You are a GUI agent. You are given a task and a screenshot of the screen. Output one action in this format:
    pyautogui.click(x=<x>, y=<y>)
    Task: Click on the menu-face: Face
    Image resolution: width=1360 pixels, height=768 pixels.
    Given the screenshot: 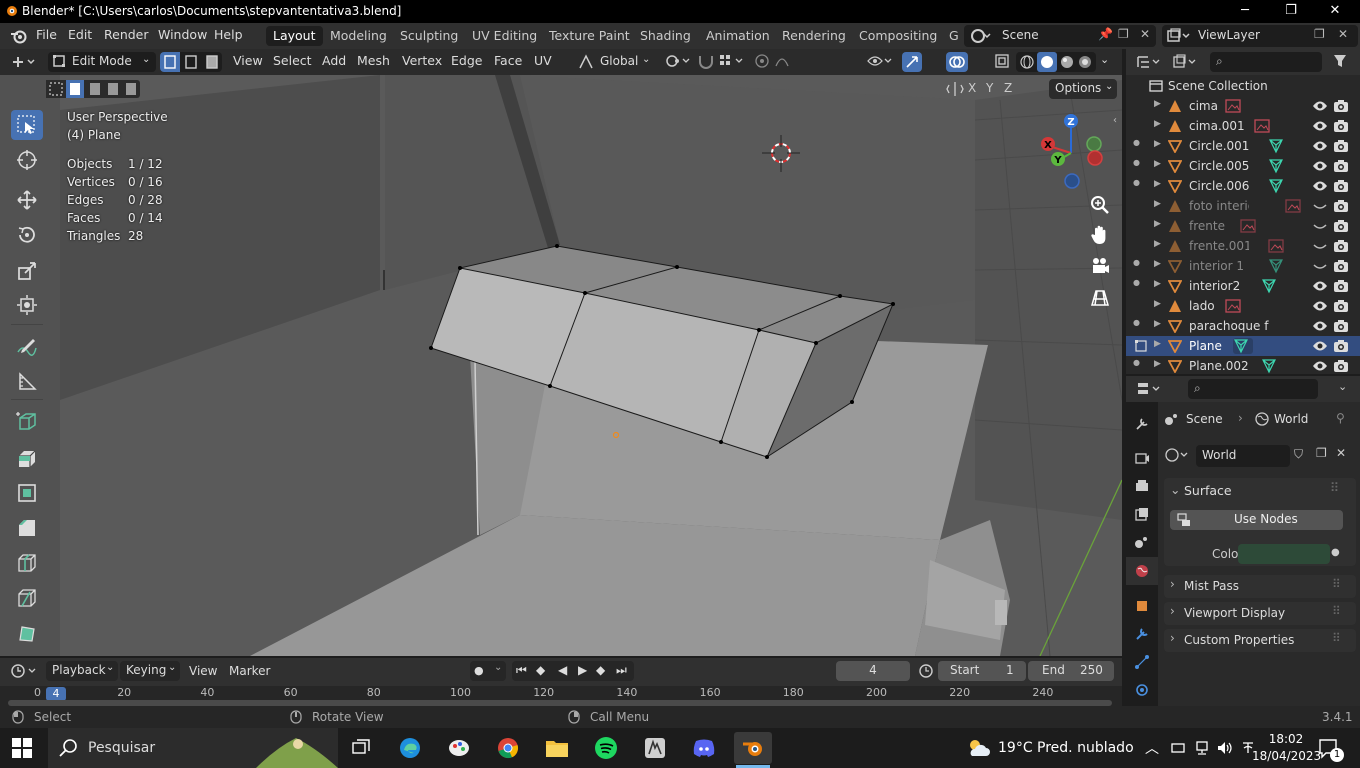 What is the action you would take?
    pyautogui.click(x=508, y=60)
    